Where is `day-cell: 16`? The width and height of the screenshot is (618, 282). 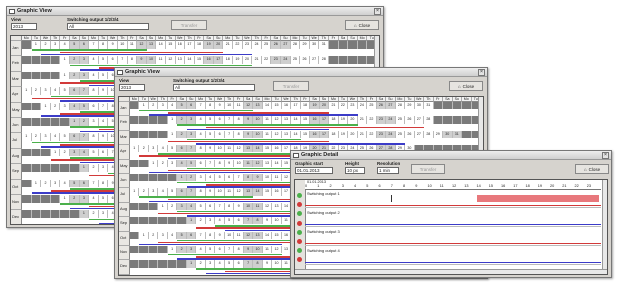 day-cell: 16 is located at coordinates (287, 106).